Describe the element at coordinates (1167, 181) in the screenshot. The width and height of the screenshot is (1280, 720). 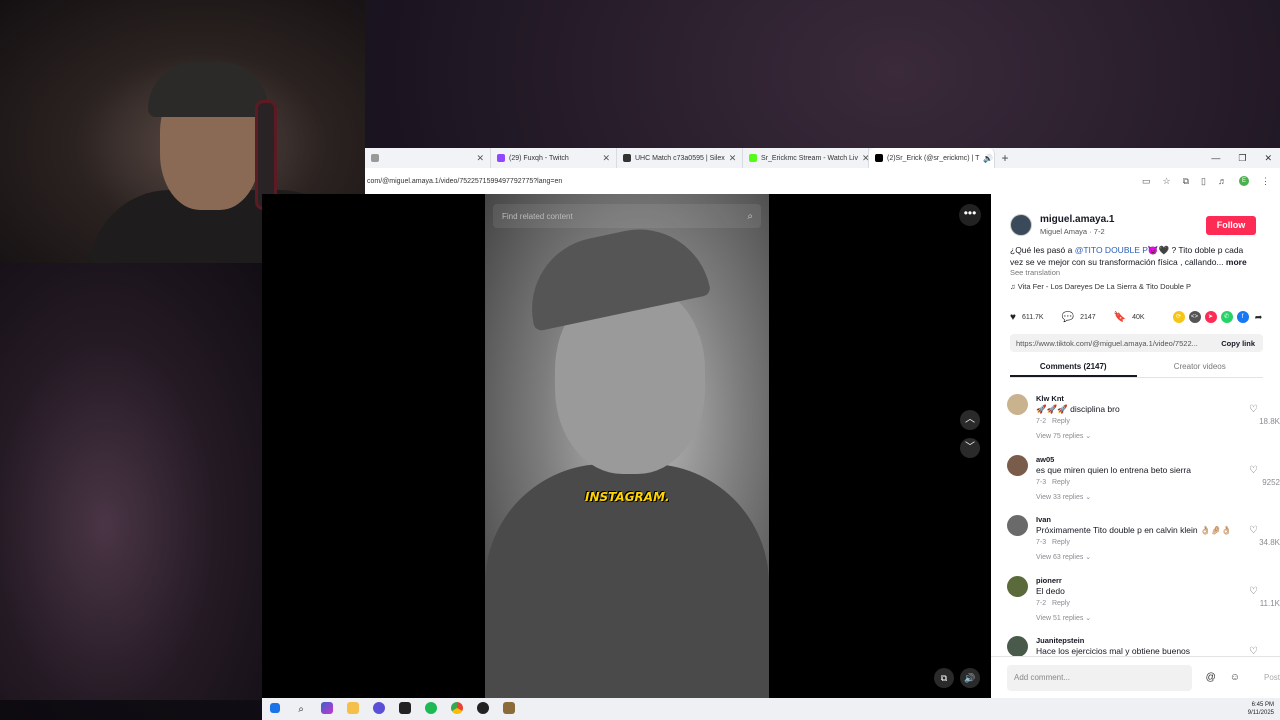
I see `bookmark-star-icon: ☆` at that location.